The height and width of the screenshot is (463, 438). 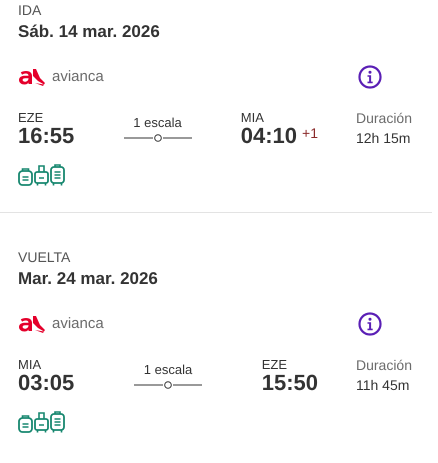 I want to click on flight-date: Sáb. 14 mar. 2026, so click(x=89, y=32).